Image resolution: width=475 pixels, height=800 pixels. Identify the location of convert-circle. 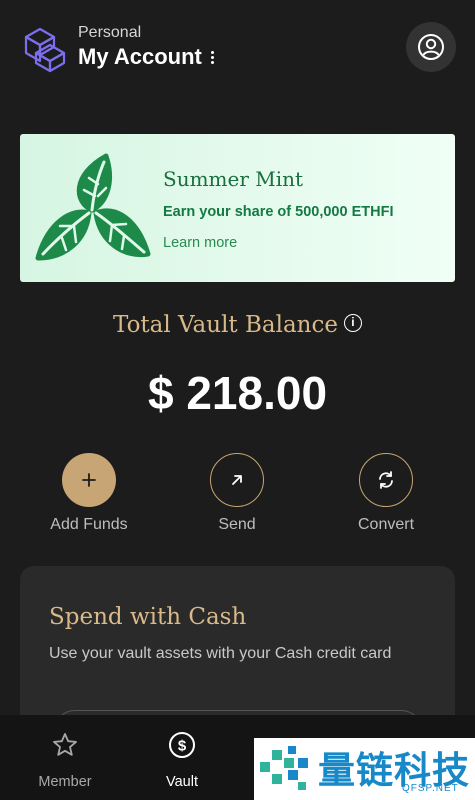
(386, 480).